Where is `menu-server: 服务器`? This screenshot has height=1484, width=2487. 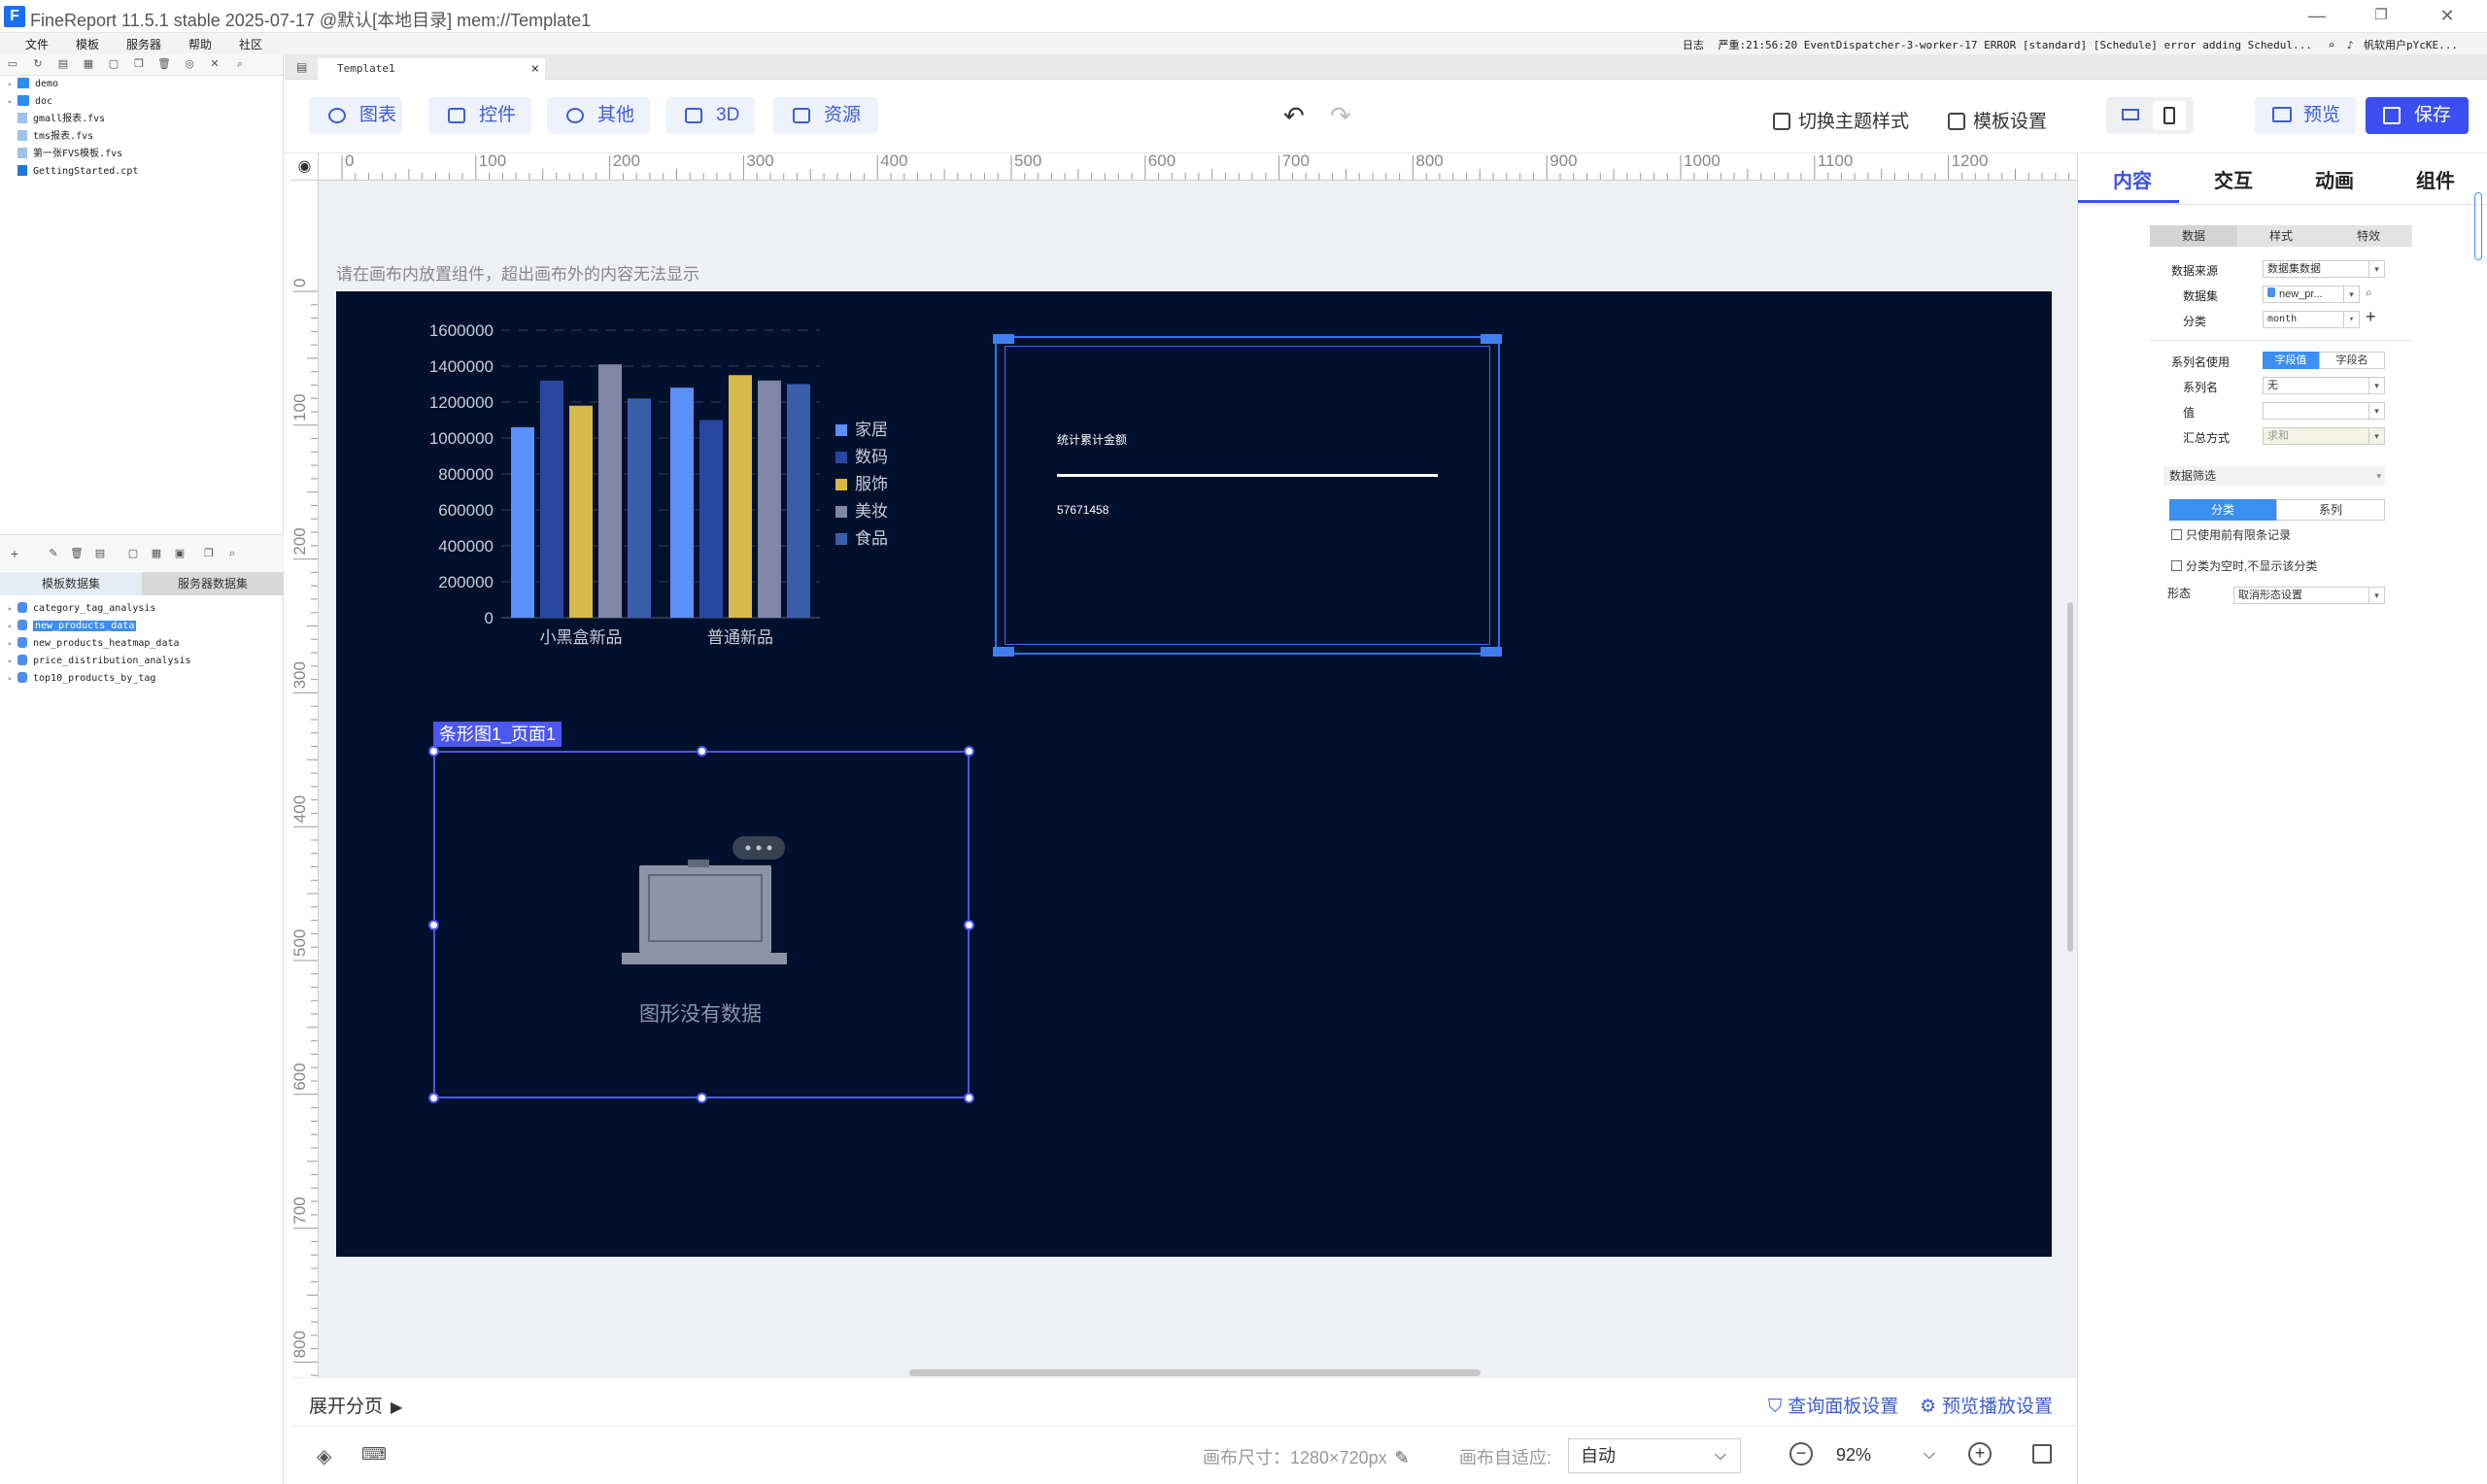
menu-server: 服务器 is located at coordinates (143, 44).